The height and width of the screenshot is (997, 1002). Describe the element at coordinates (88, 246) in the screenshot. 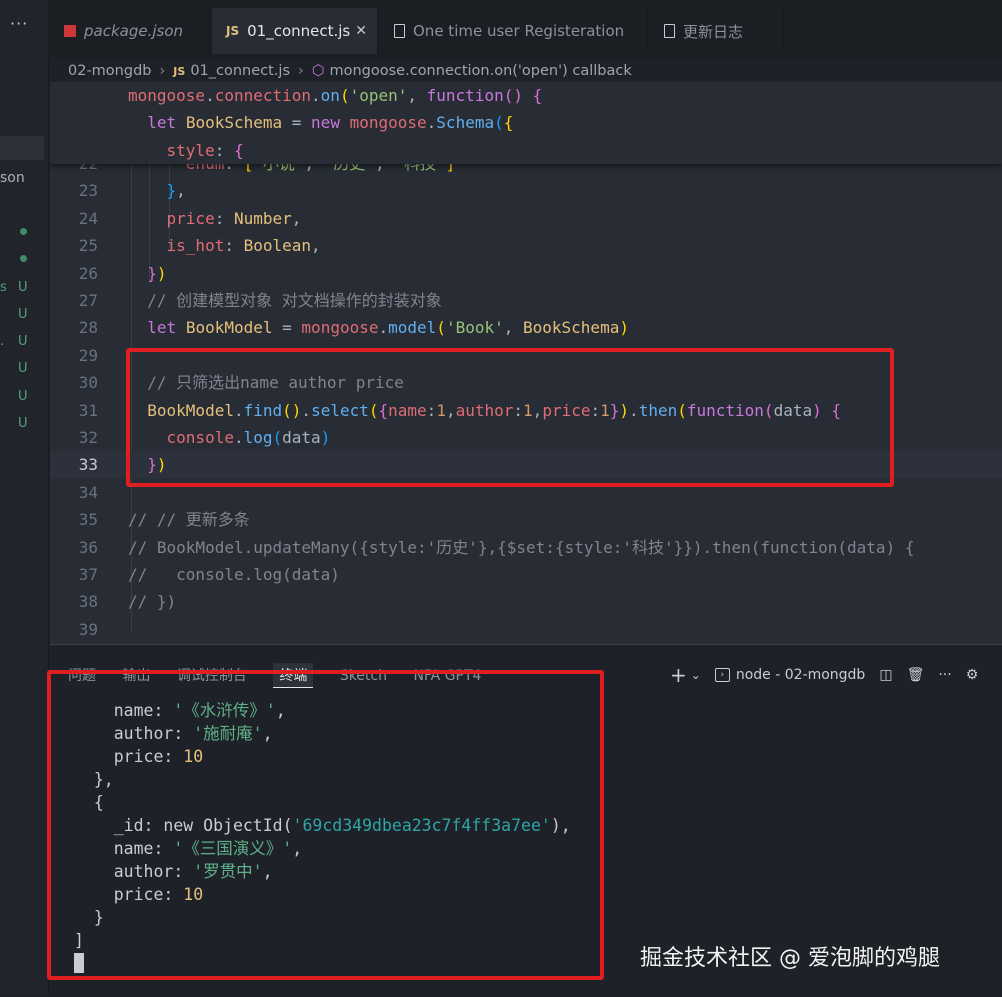

I see `line-number: 25` at that location.